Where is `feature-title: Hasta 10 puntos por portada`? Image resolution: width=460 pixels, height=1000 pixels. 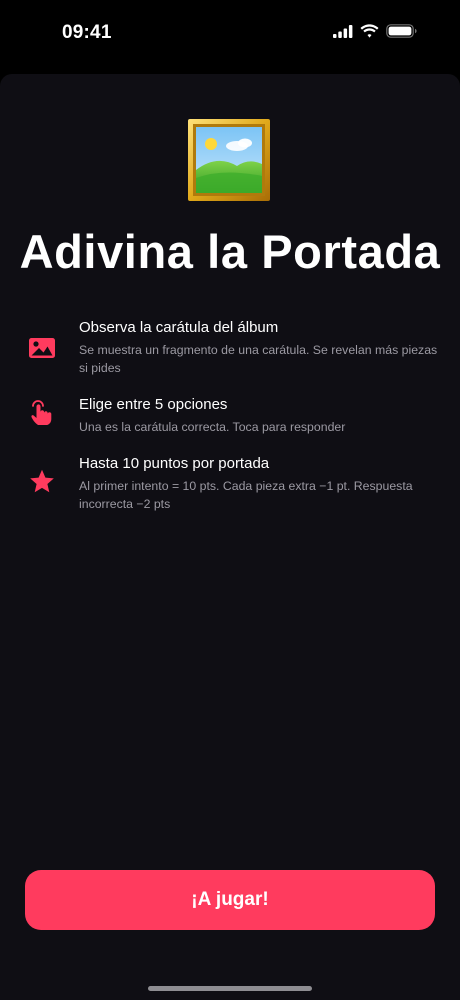
feature-title: Hasta 10 puntos por portada is located at coordinates (174, 463).